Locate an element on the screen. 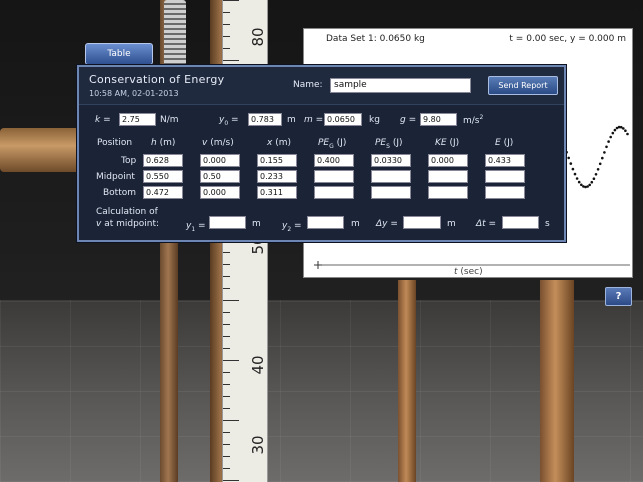  position-header: Position is located at coordinates (115, 143).